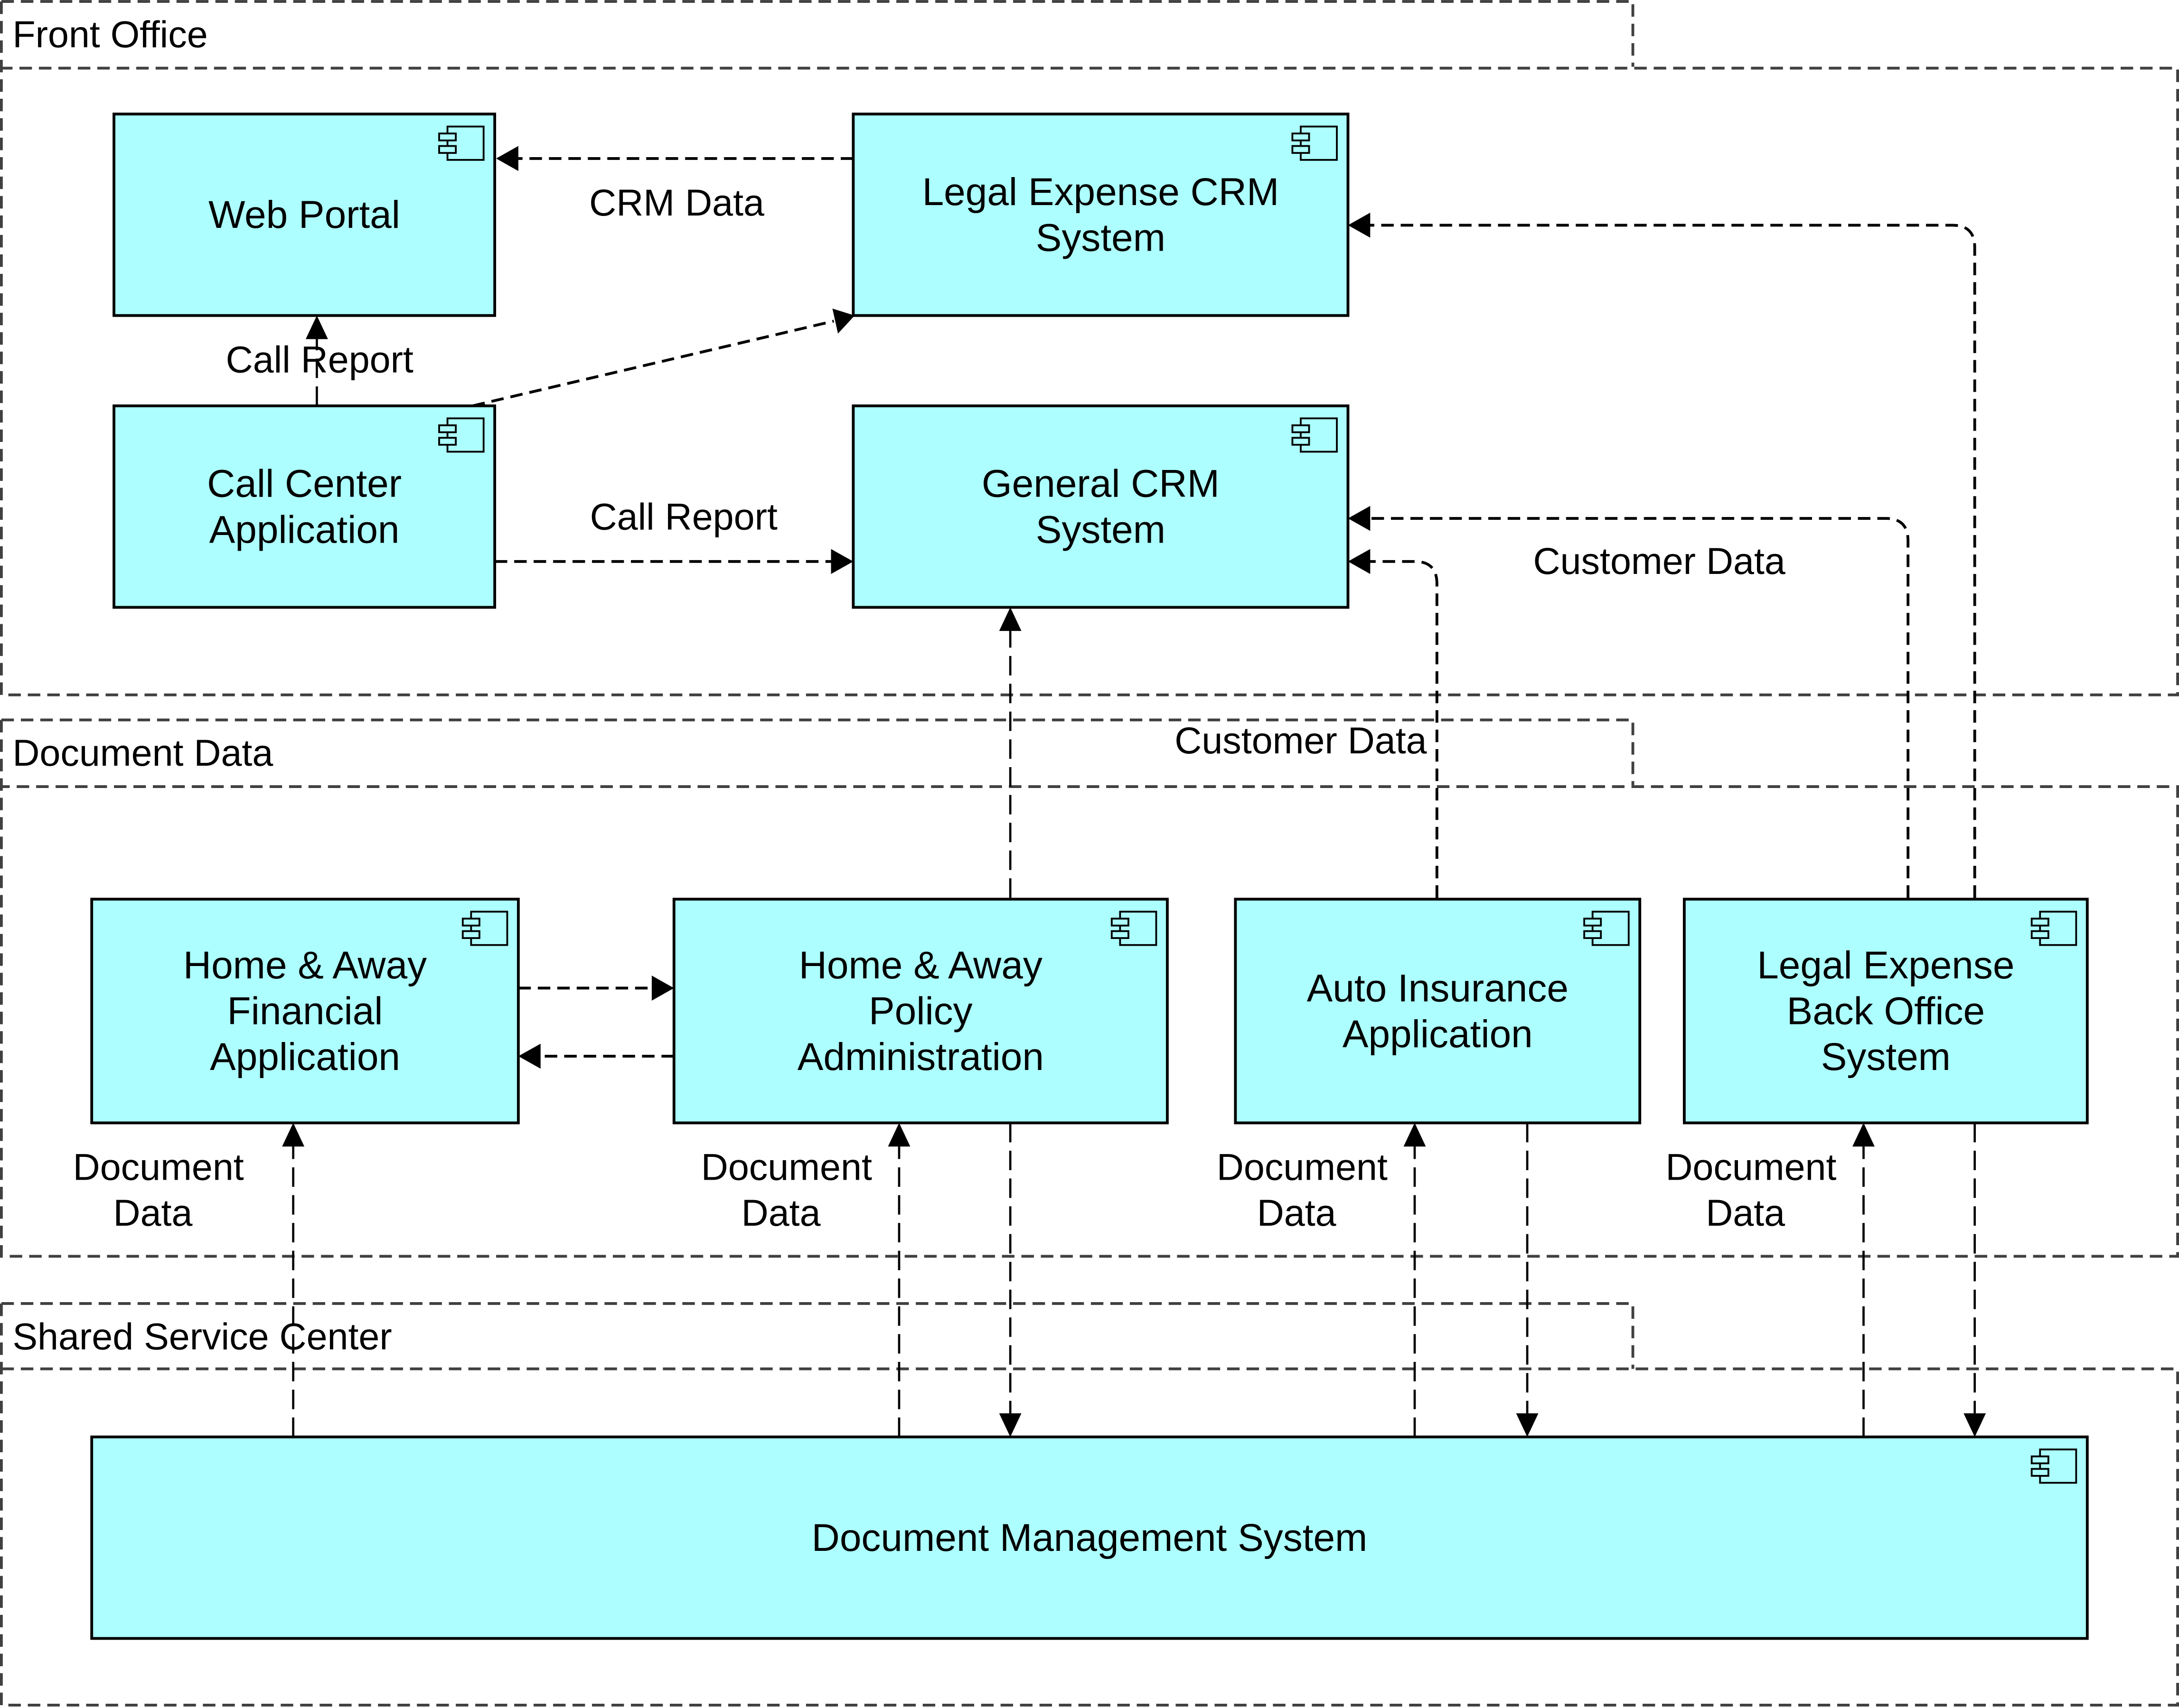 The width and height of the screenshot is (2179, 1708). Describe the element at coordinates (1745, 1213) in the screenshot. I see `edge-label-doc-data-4-line2: Data` at that location.